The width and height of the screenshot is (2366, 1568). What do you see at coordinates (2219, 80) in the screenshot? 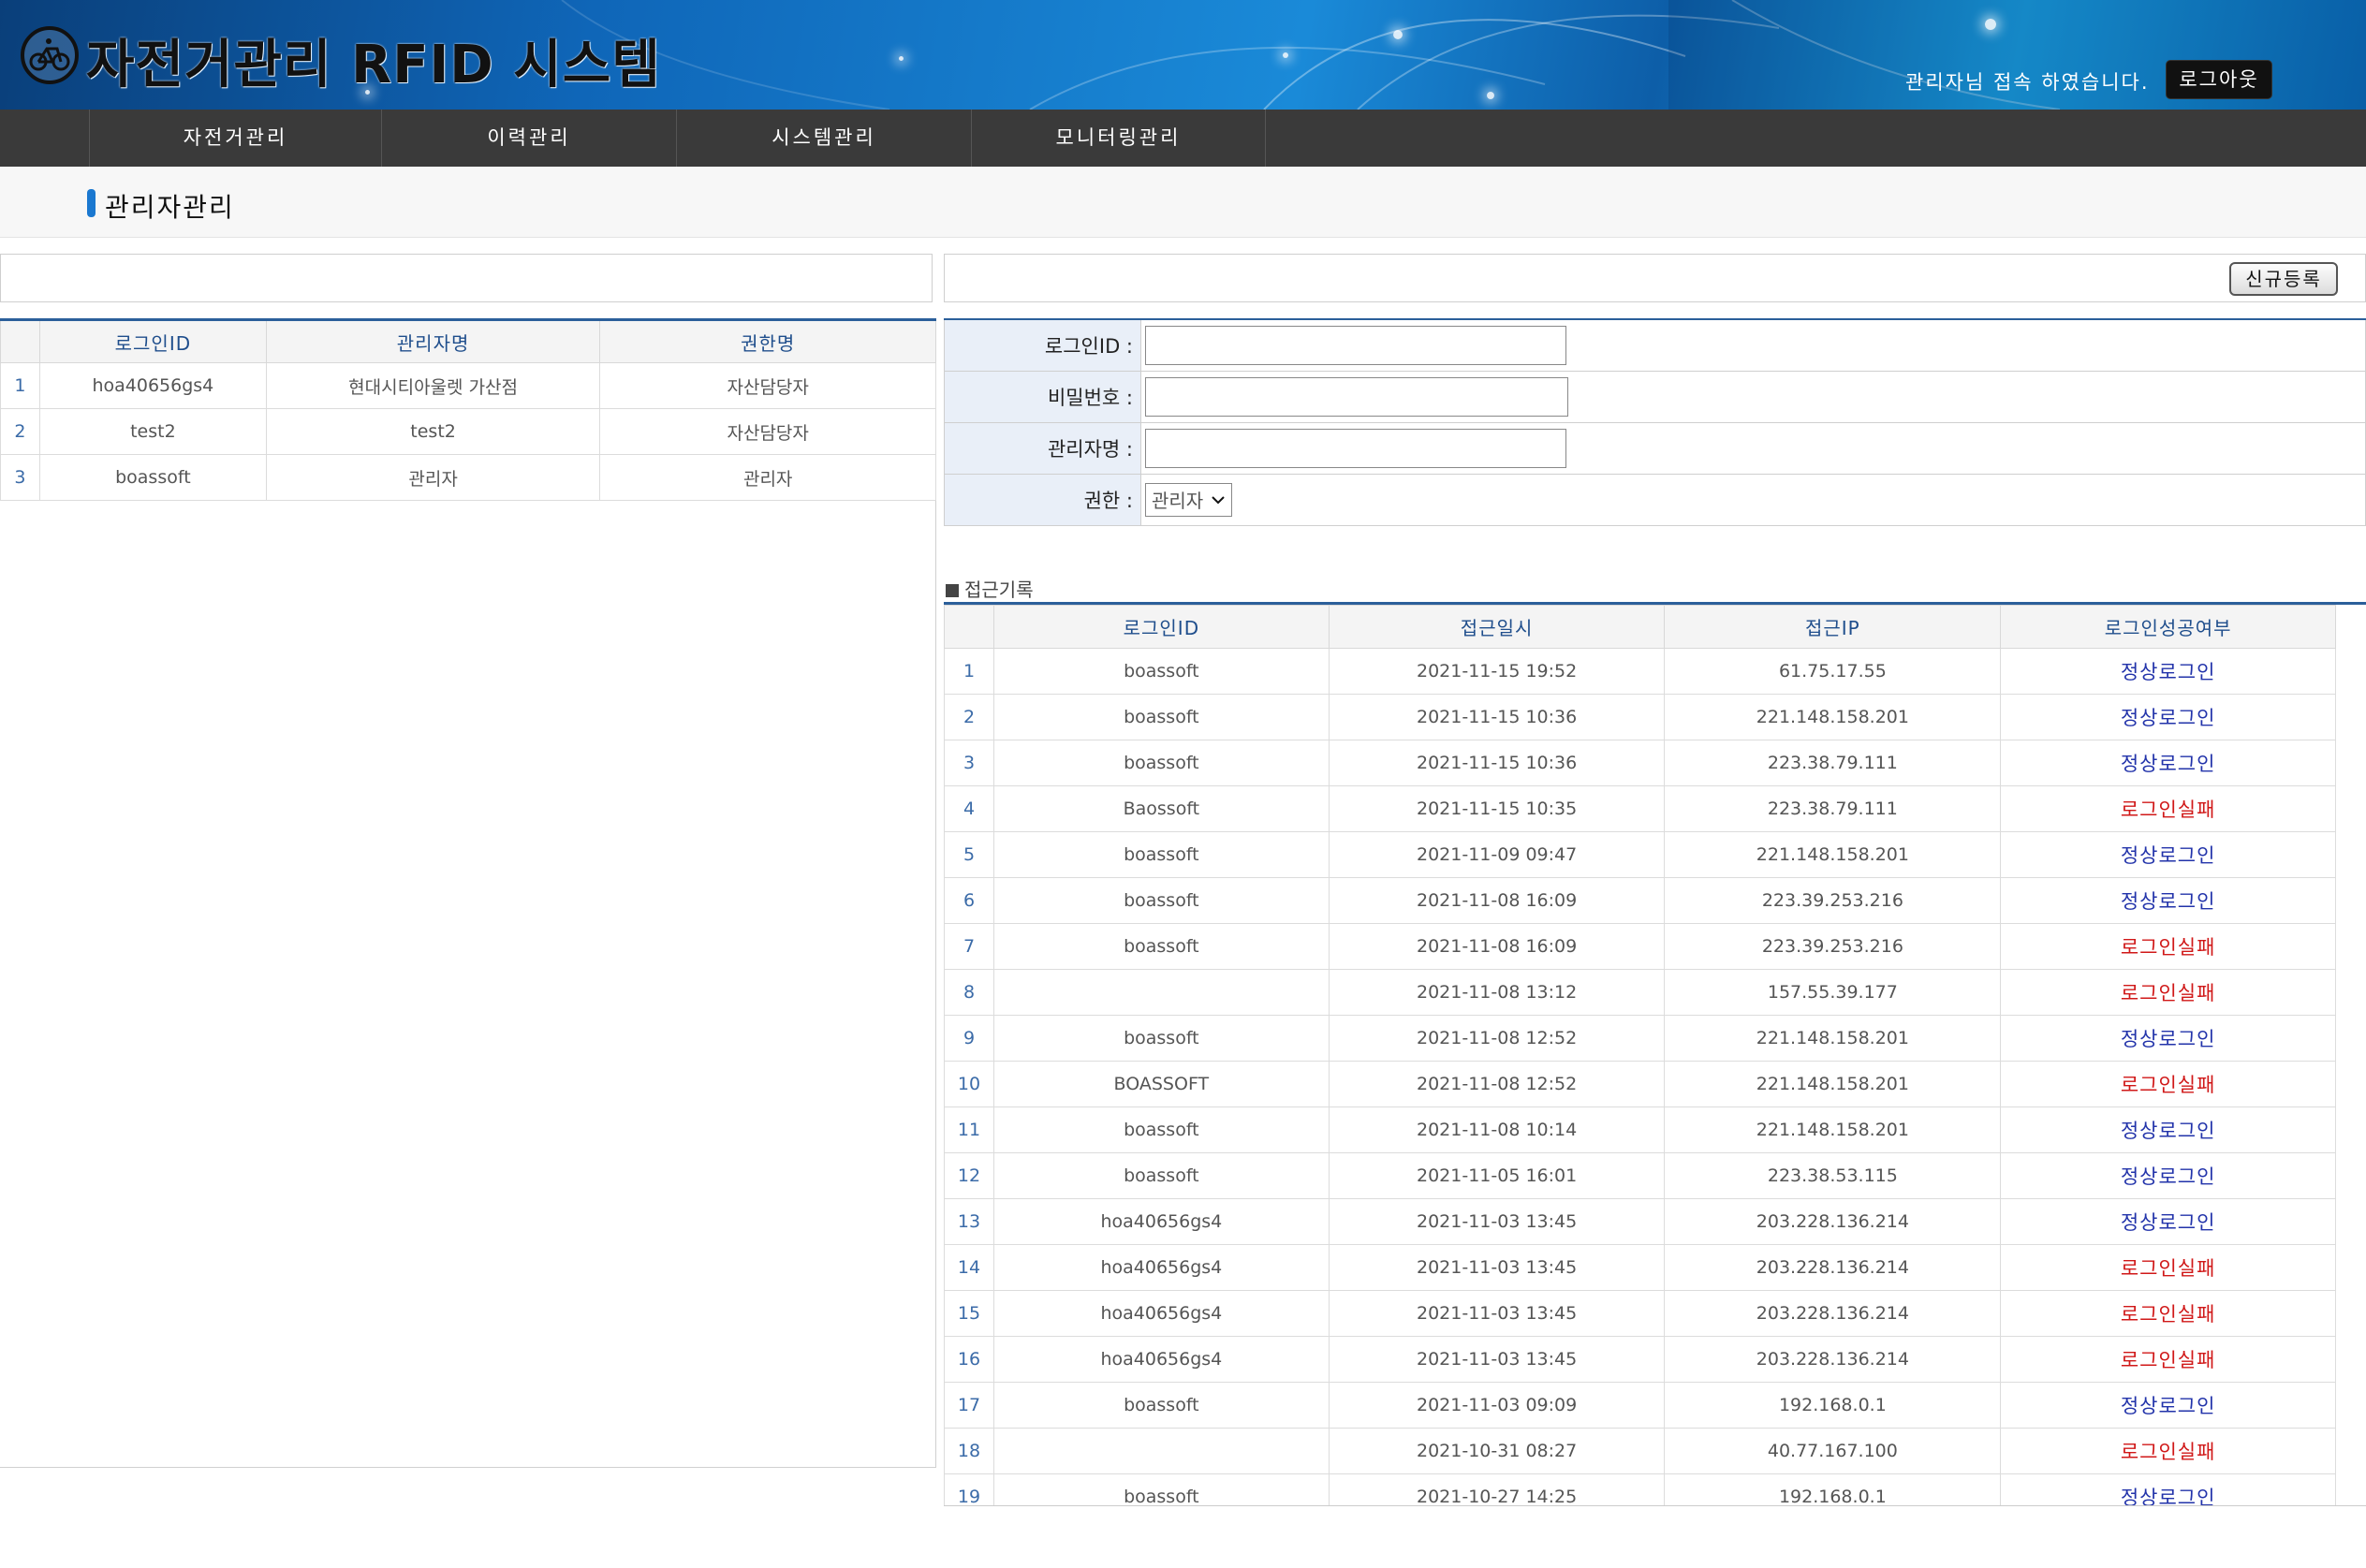
I see `logout-button: 로그아웃` at bounding box center [2219, 80].